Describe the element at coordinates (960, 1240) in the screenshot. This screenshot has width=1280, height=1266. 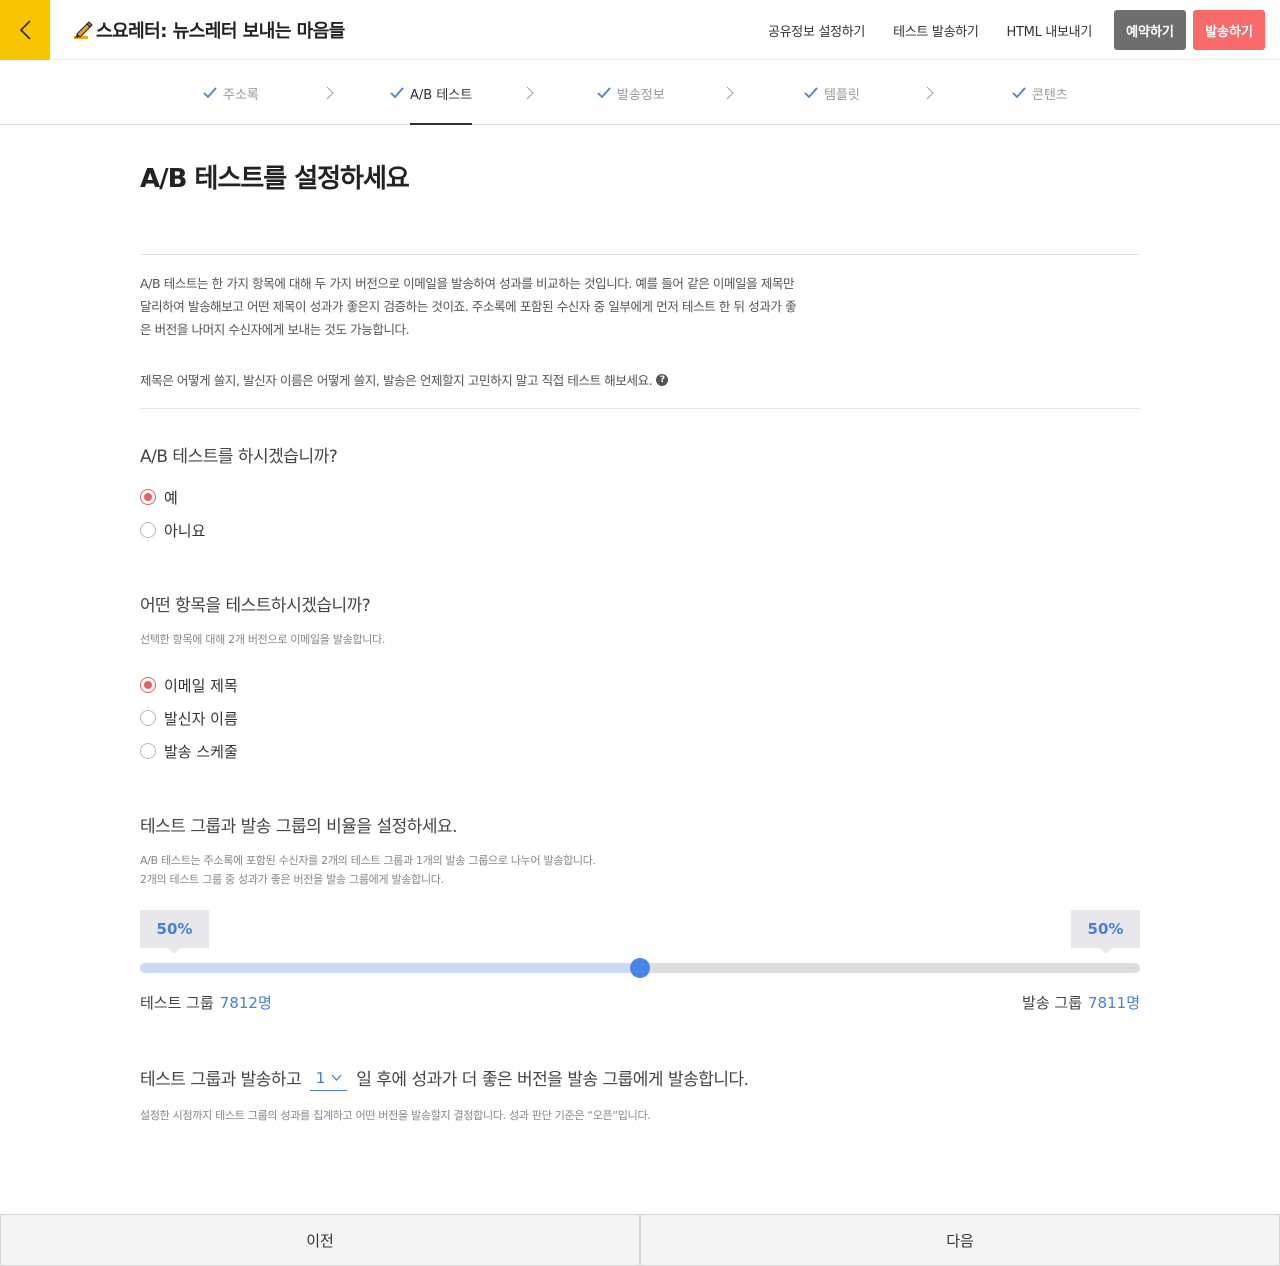
I see `next-button: 다음` at that location.